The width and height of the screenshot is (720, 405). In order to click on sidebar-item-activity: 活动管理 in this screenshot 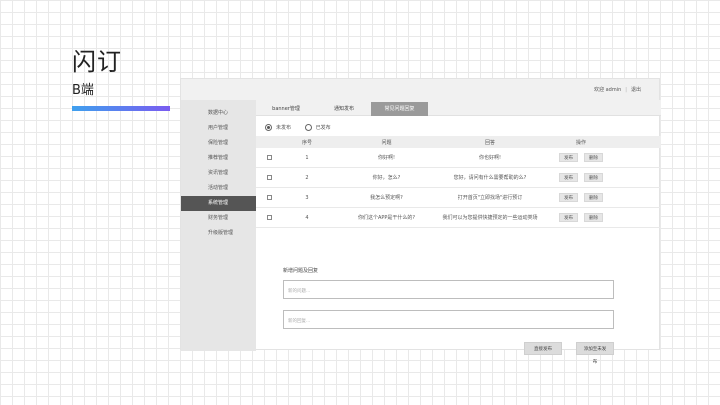, I will do `click(218, 188)`.